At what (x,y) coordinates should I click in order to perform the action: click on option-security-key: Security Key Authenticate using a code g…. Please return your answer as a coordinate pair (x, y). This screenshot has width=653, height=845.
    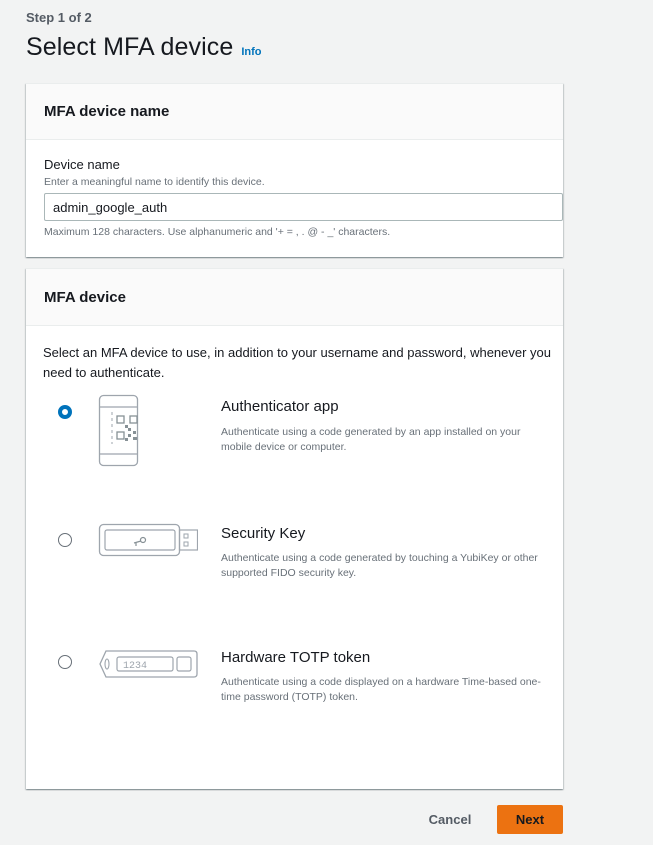
    Looking at the image, I should click on (294, 573).